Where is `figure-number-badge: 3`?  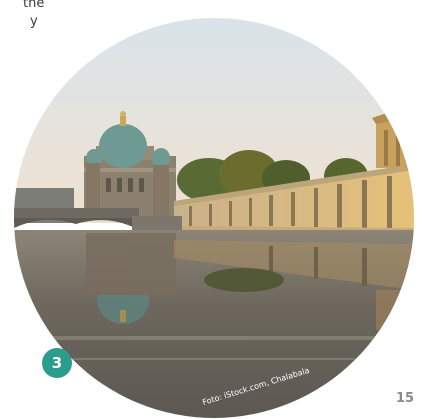
figure-number-badge: 3 is located at coordinates (57, 363).